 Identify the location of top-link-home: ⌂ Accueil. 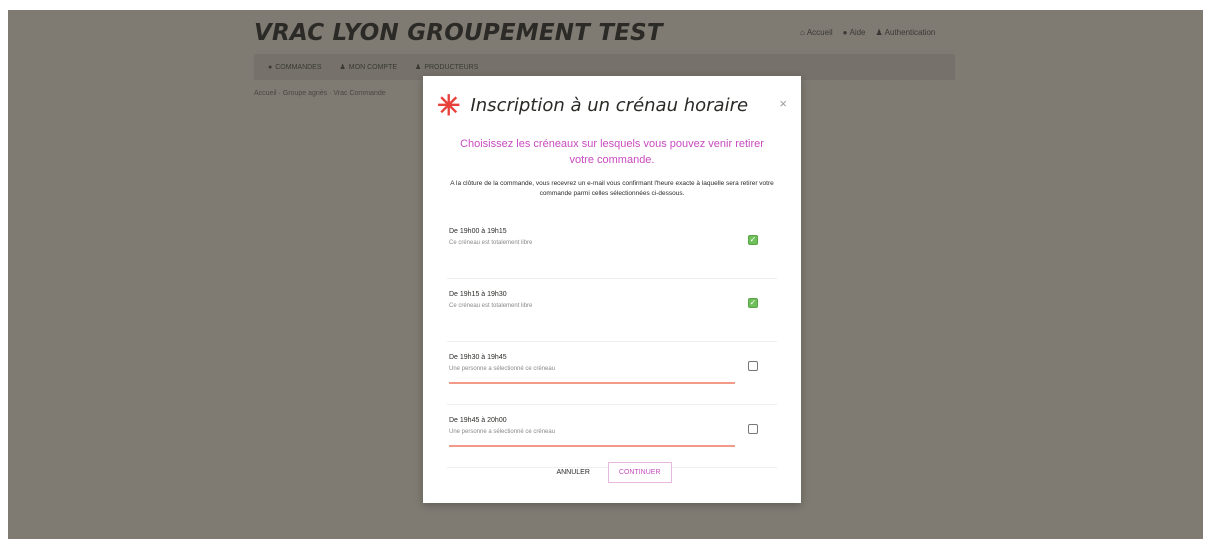
(816, 32).